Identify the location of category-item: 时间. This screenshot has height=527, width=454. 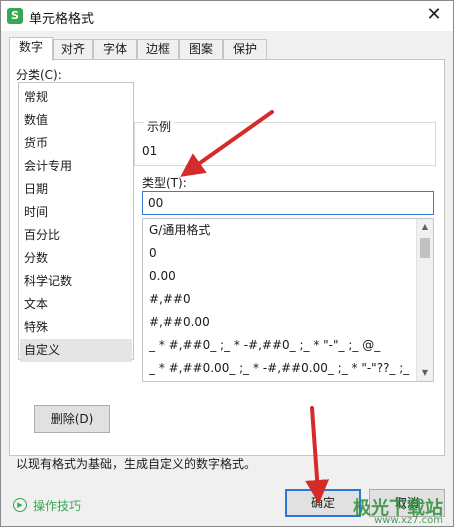
(76, 212).